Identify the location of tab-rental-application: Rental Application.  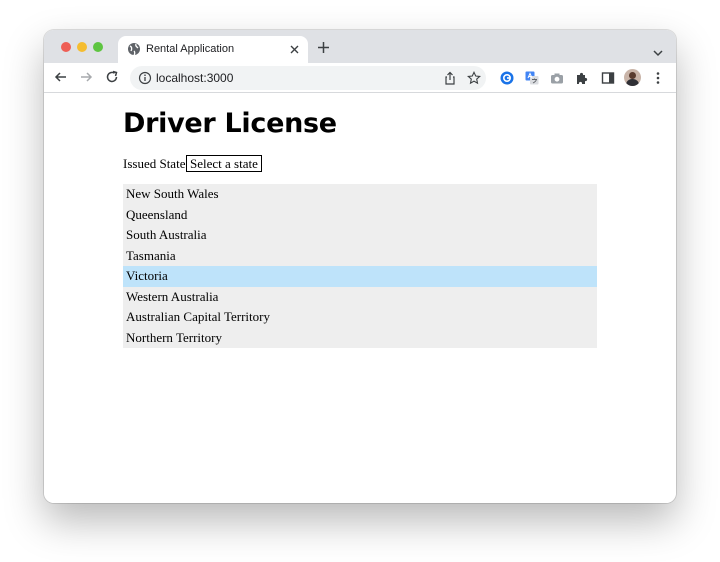
(213, 49).